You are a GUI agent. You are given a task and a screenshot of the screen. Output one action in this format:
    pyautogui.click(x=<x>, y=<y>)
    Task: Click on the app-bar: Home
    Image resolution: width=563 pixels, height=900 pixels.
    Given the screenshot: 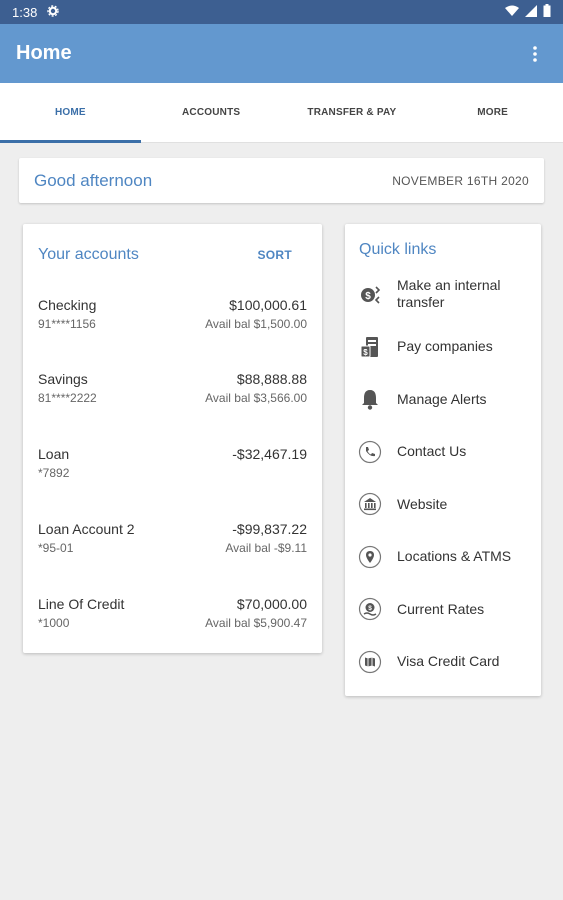 What is the action you would take?
    pyautogui.click(x=281, y=53)
    